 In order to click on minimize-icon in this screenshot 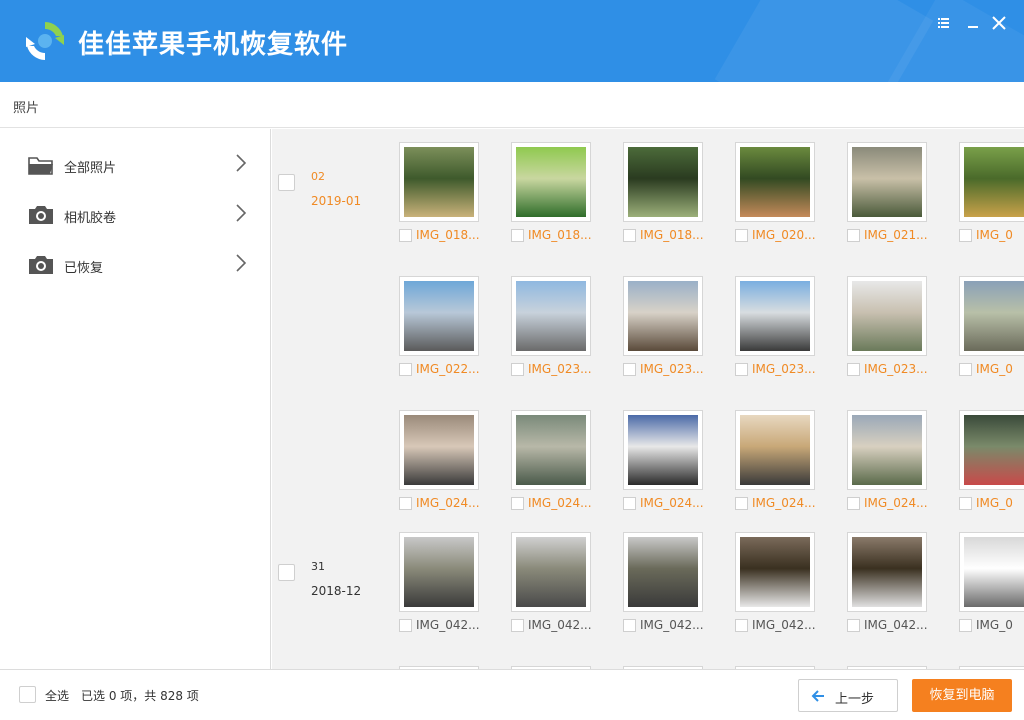, I will do `click(973, 23)`.